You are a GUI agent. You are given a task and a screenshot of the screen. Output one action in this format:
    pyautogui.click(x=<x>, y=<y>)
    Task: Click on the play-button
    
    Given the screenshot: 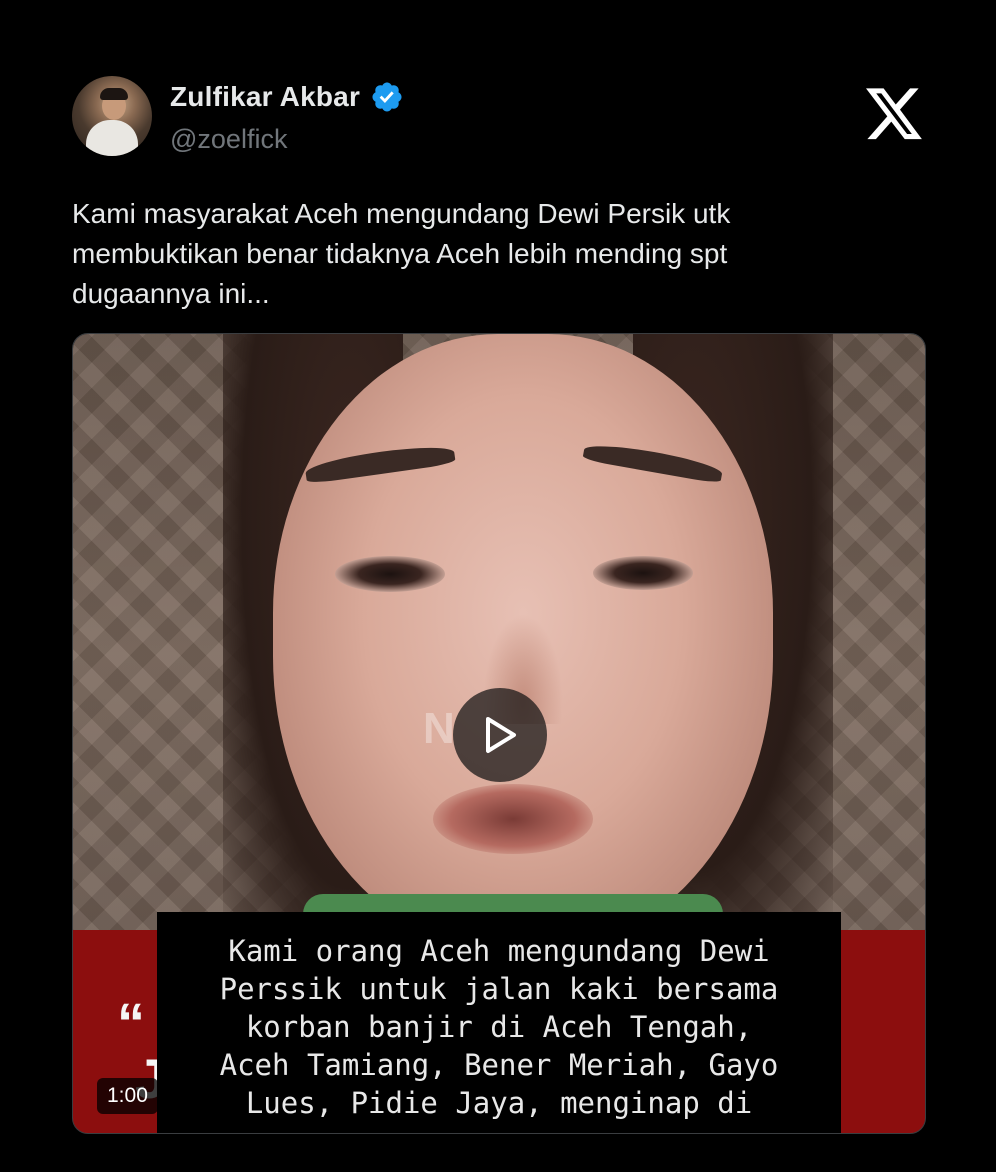 What is the action you would take?
    pyautogui.click(x=500, y=735)
    